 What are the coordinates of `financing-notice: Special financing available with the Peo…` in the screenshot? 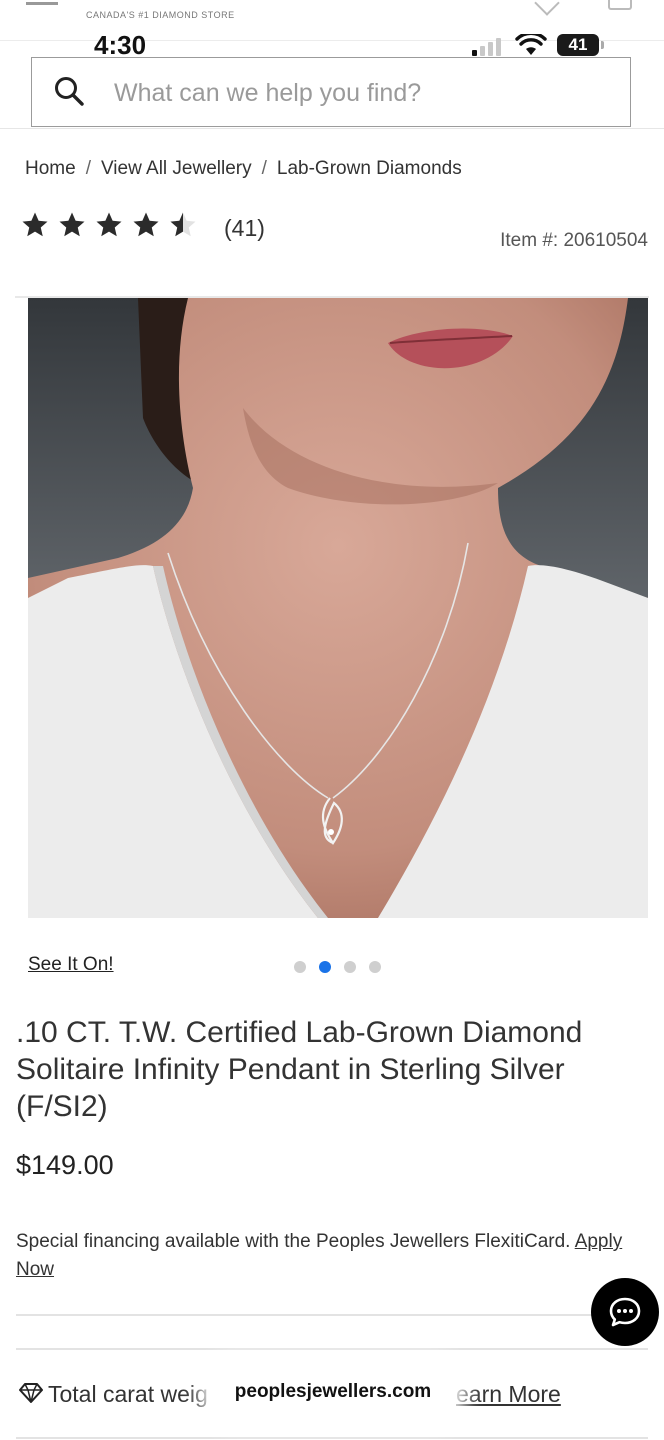 It's located at (331, 1256).